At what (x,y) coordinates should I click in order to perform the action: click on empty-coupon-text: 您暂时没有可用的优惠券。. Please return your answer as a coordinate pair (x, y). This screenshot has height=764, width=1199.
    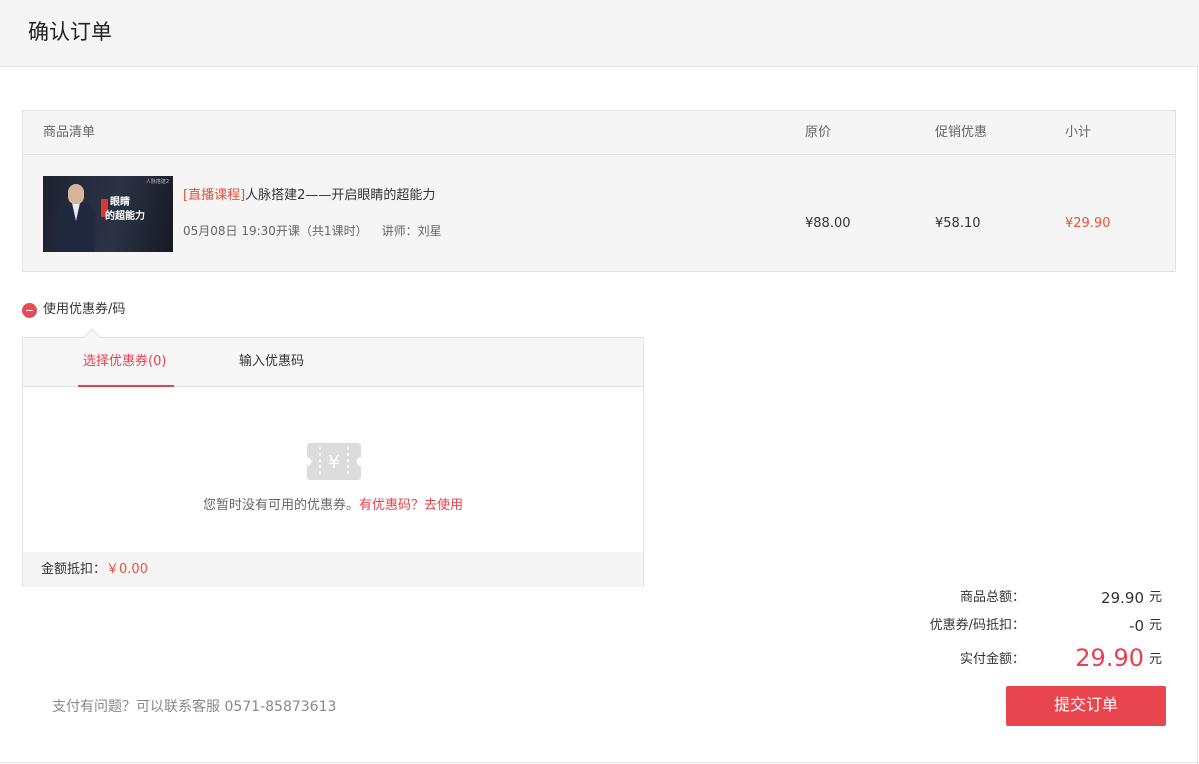
    Looking at the image, I should click on (280, 505).